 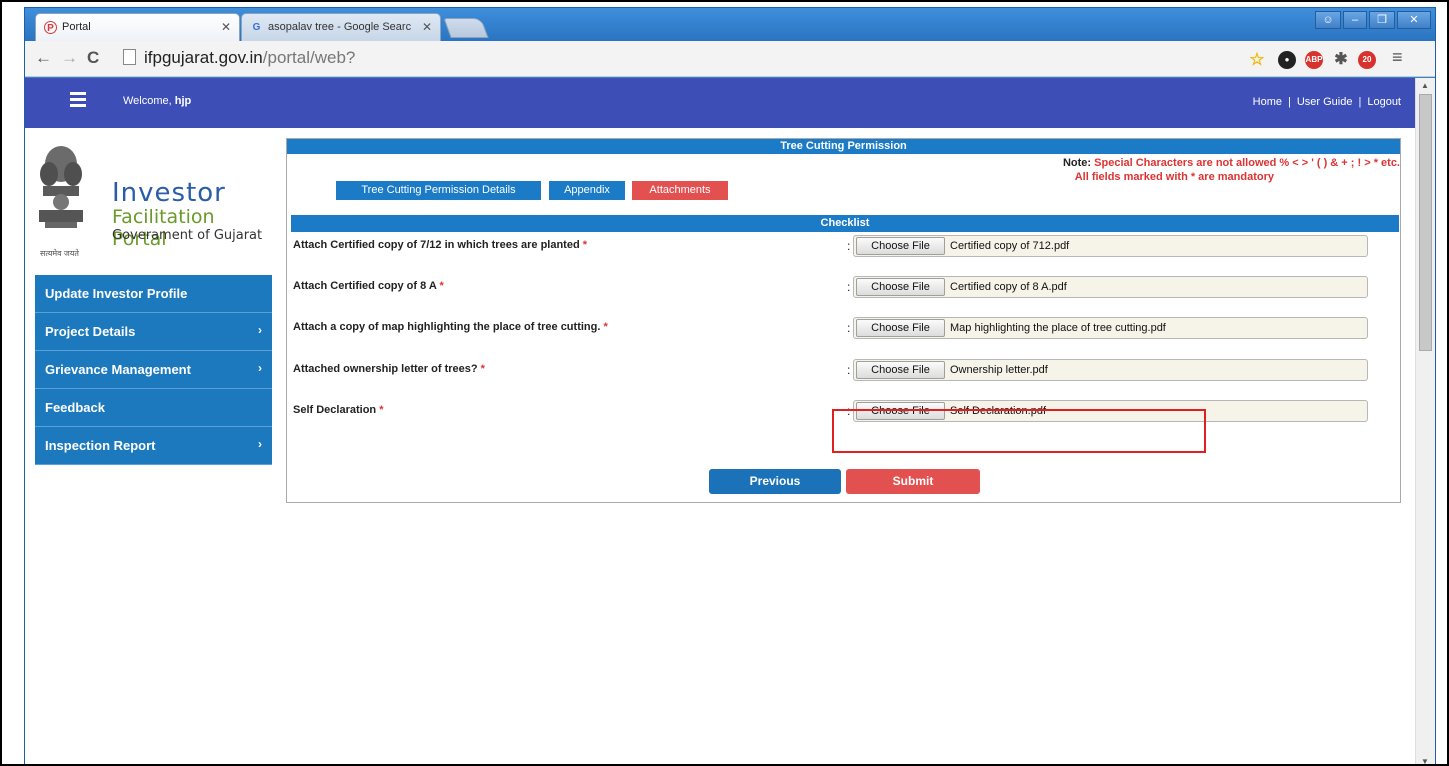 What do you see at coordinates (61, 188) in the screenshot?
I see `national-emblem-icon` at bounding box center [61, 188].